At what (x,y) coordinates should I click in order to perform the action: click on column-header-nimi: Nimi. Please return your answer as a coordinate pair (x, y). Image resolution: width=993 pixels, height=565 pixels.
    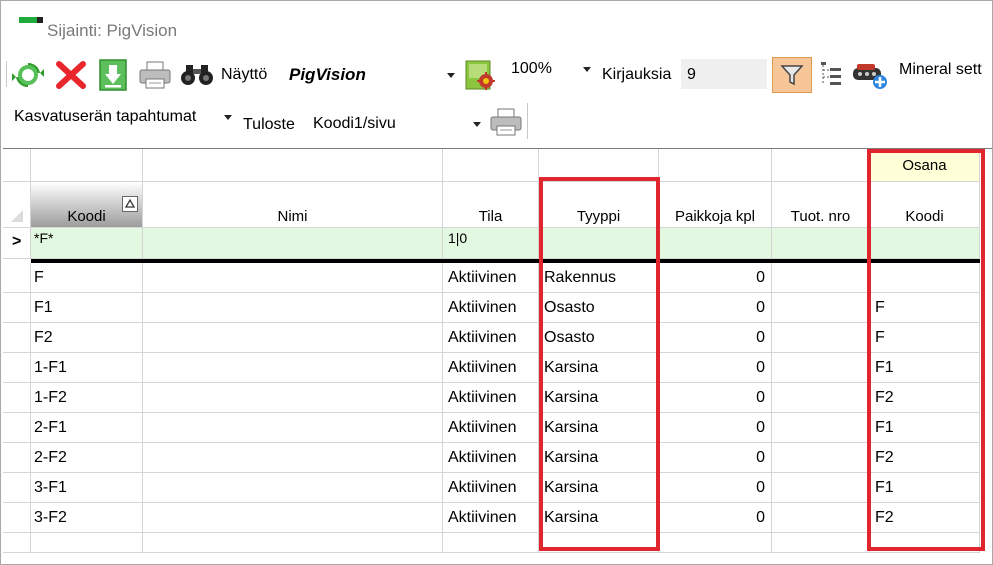
    Looking at the image, I should click on (293, 205).